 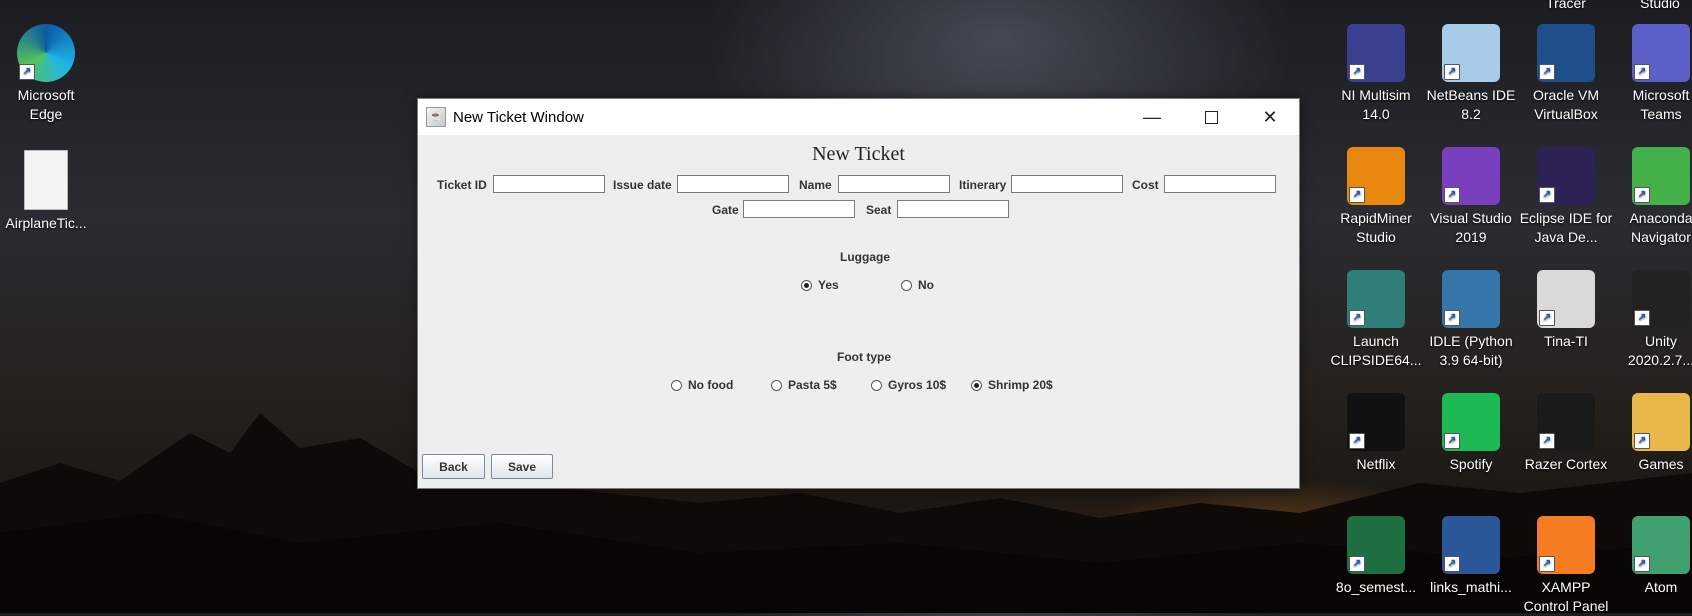 What do you see at coordinates (1145, 185) in the screenshot?
I see `cost-label: Cost` at bounding box center [1145, 185].